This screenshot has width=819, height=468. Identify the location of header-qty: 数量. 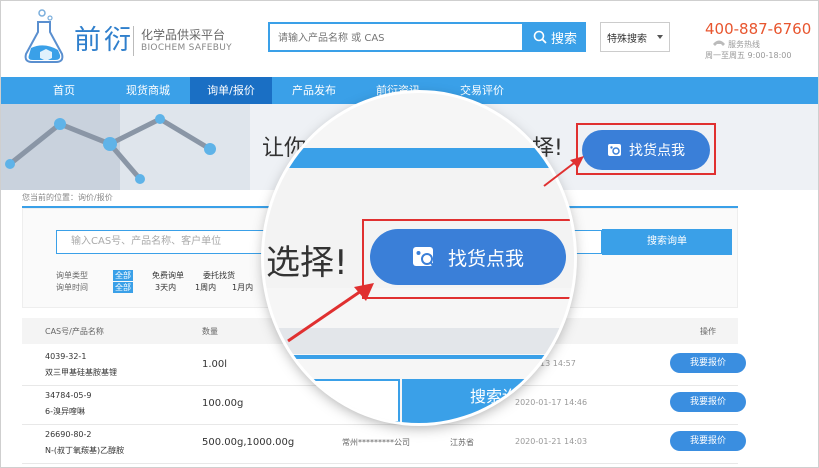
(210, 331).